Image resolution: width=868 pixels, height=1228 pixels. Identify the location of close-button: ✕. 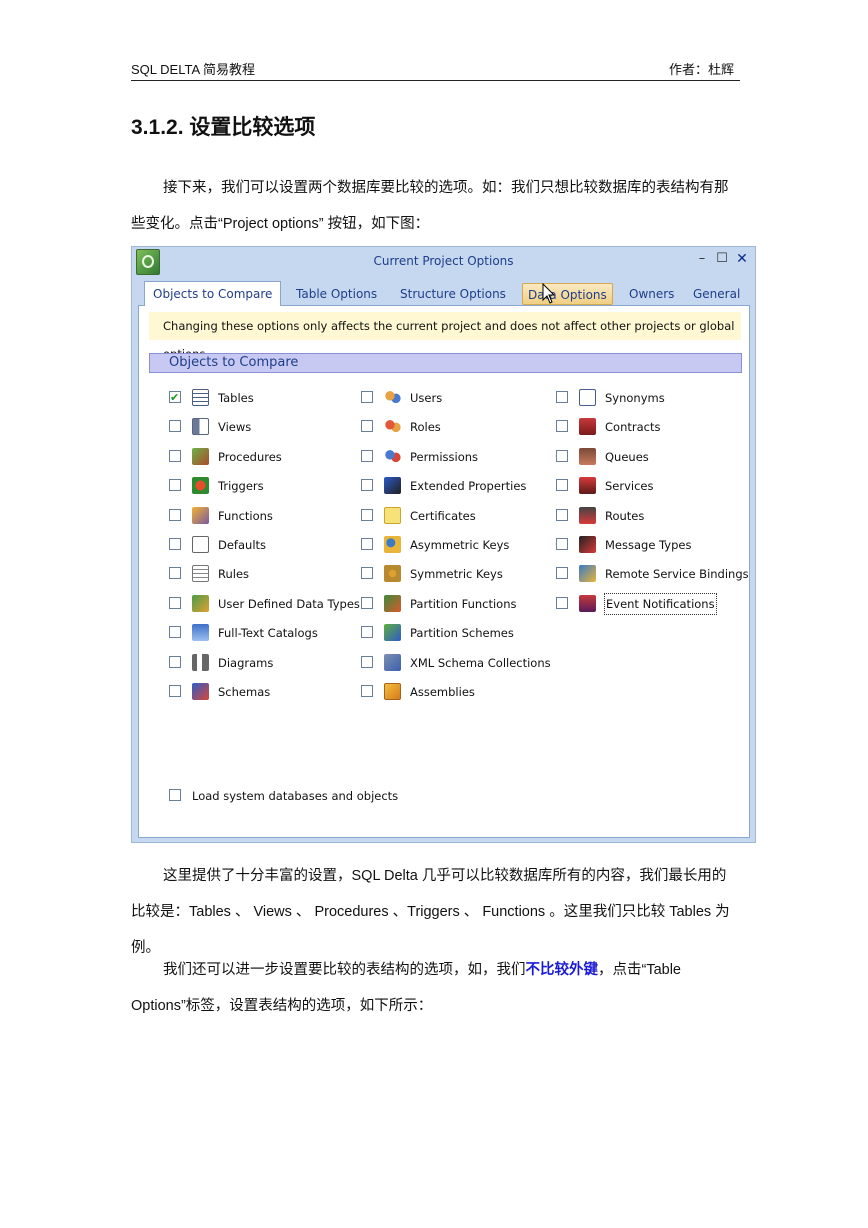
(742, 259).